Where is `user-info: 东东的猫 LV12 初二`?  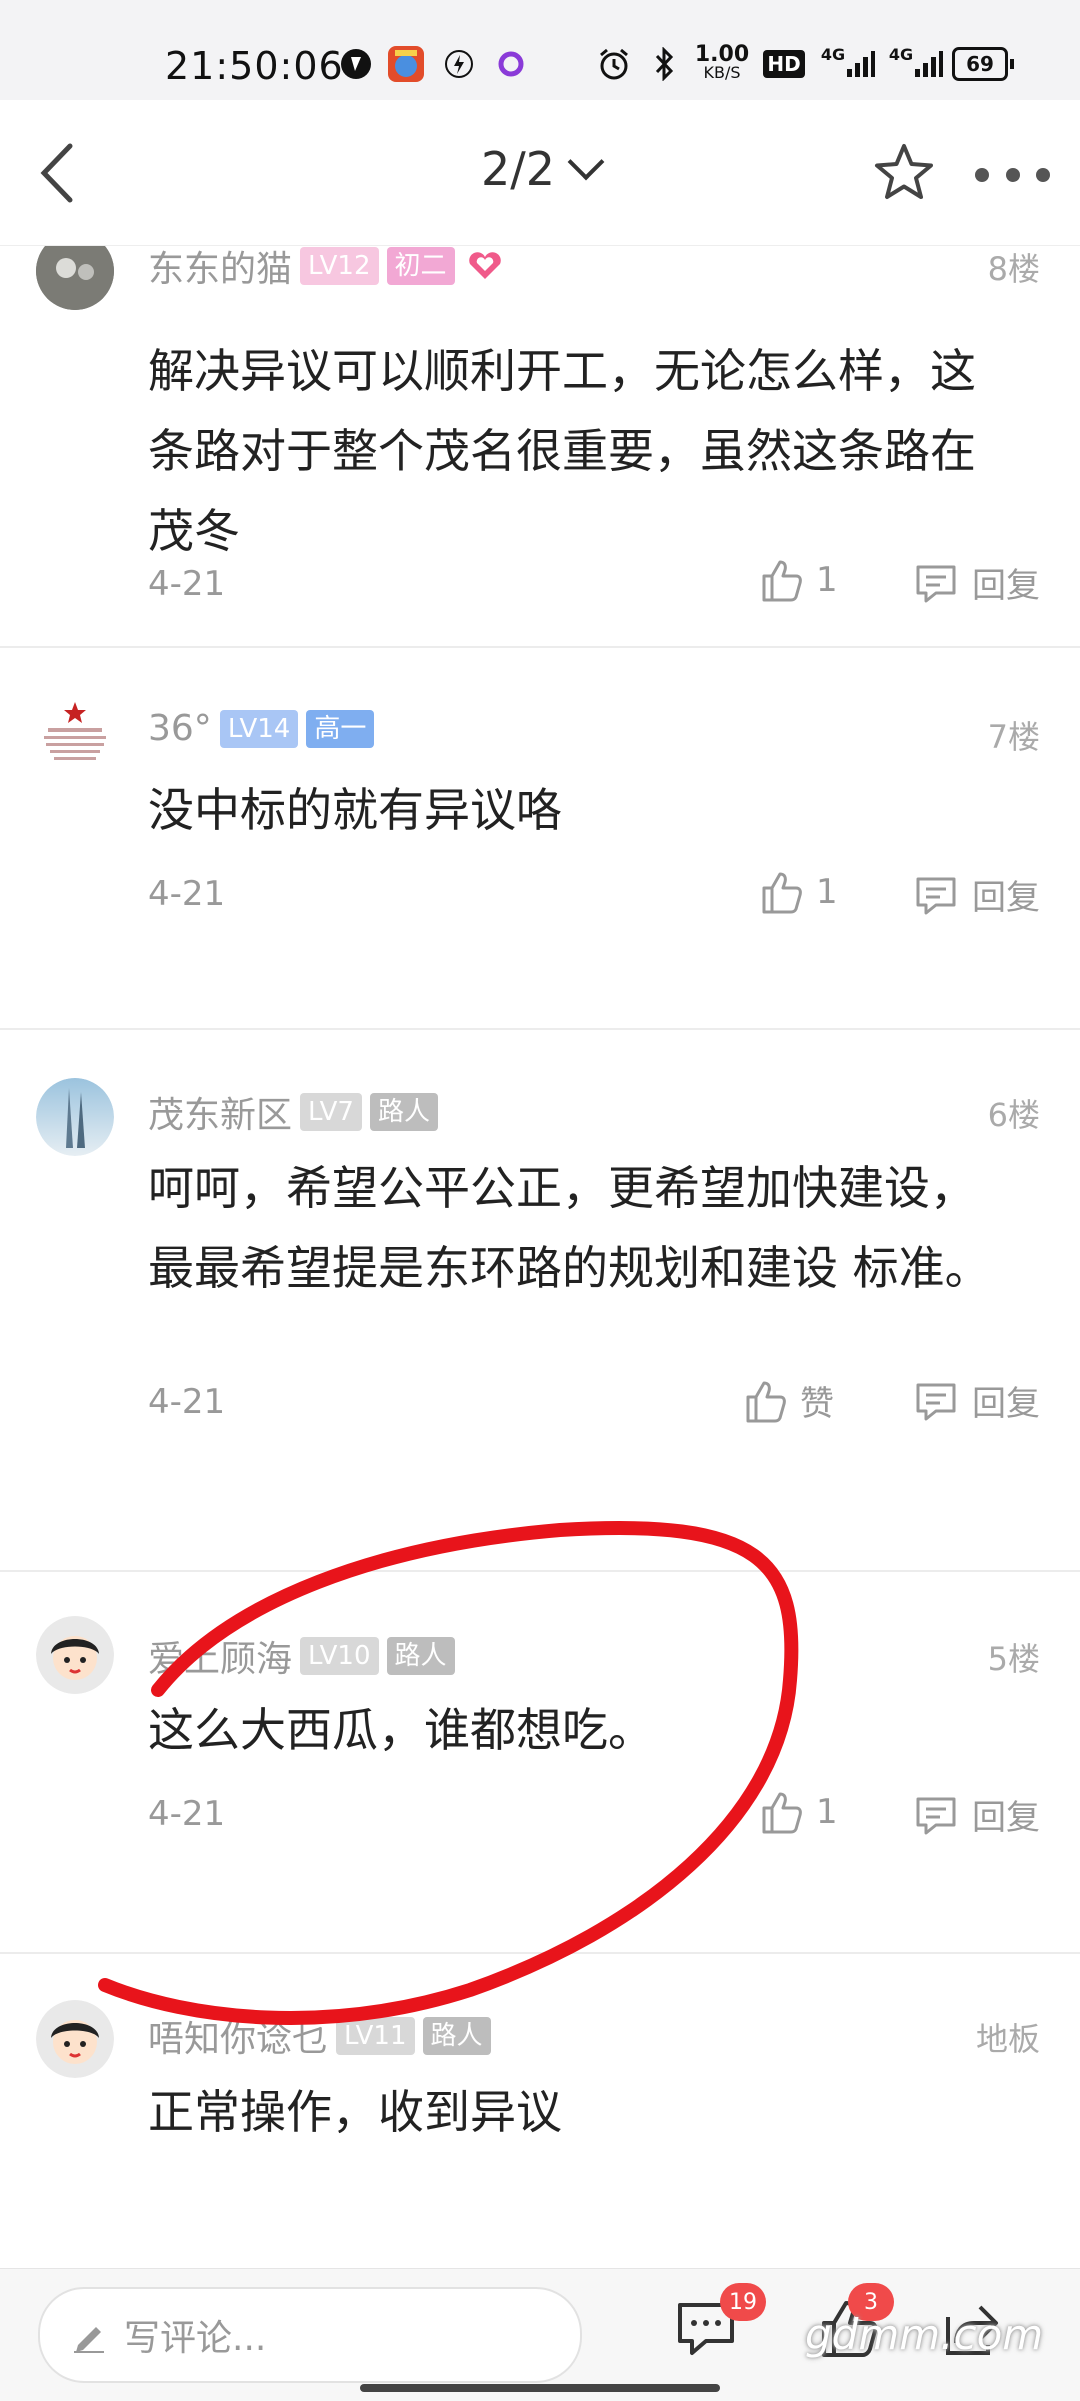
user-info: 东东的猫 LV12 初二 is located at coordinates (326, 269).